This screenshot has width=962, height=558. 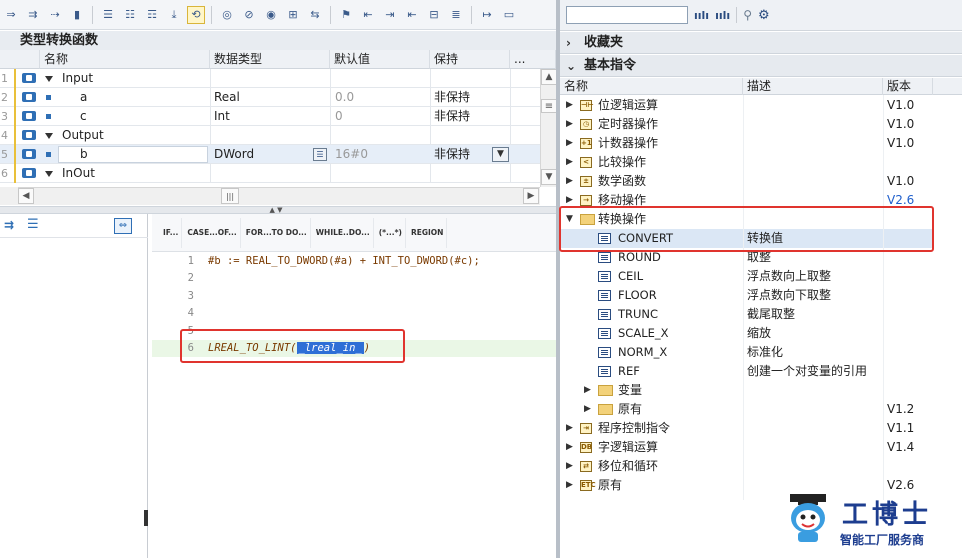 What do you see at coordinates (549, 106) in the screenshot?
I see `scroll-grip-icon: ≡` at bounding box center [549, 106].